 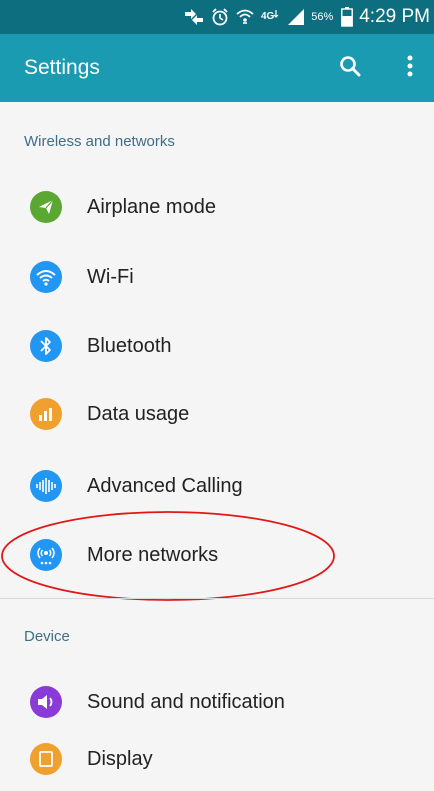 I want to click on list-item-wifi: Wi-Fi, so click(x=217, y=277).